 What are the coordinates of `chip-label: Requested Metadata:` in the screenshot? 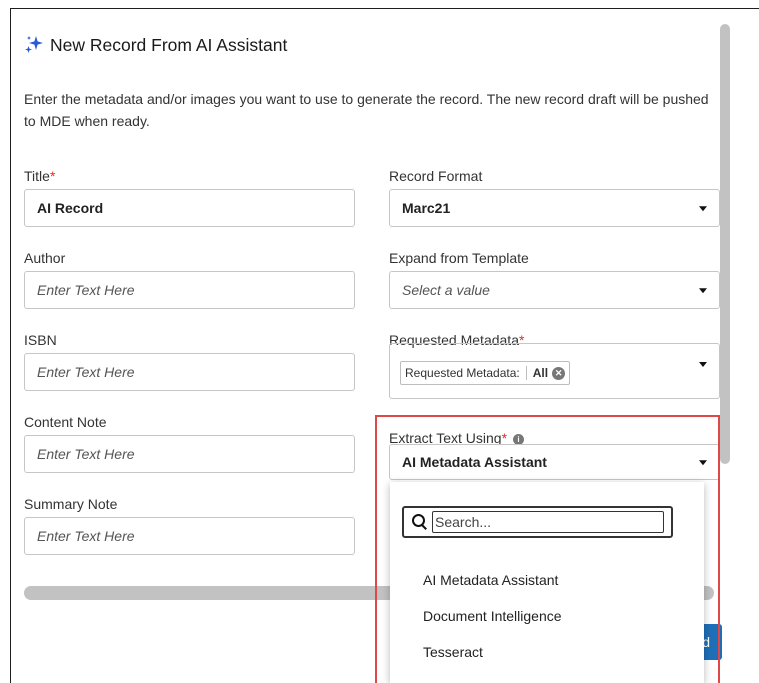 It's located at (462, 373).